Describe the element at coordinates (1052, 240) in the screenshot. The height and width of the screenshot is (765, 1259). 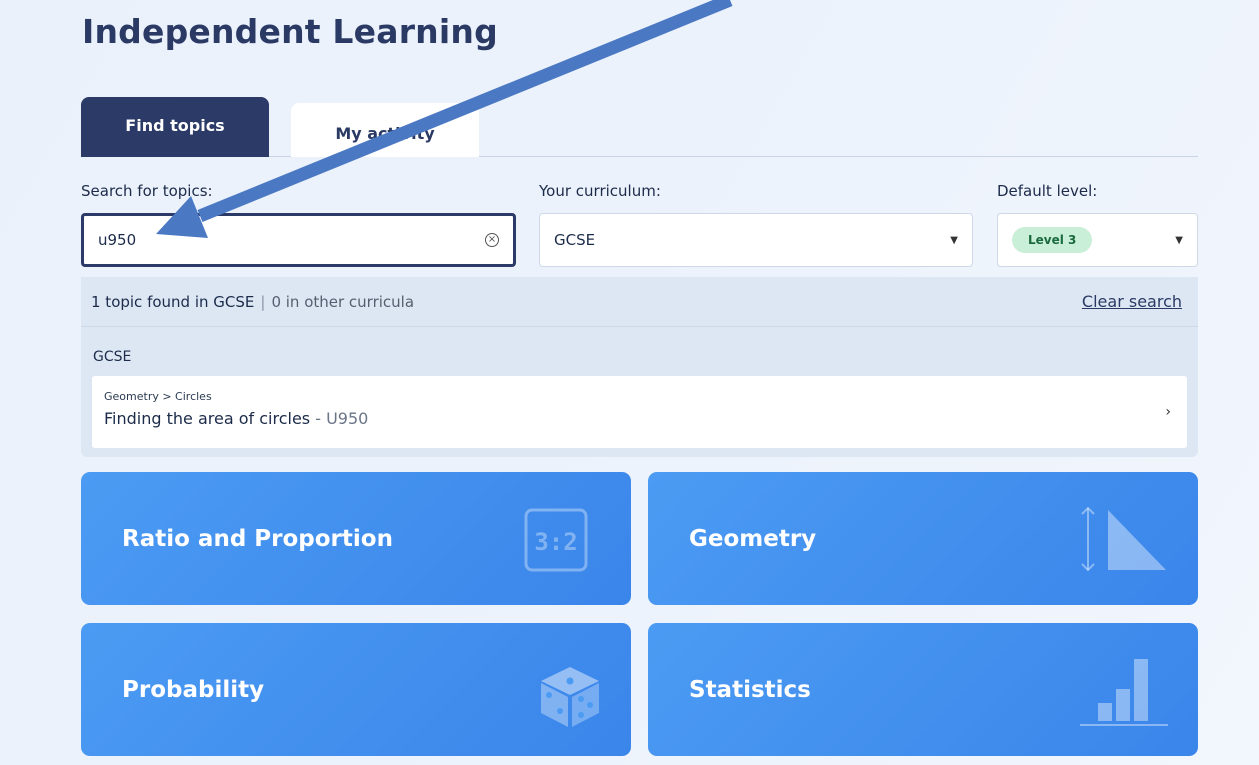
I see `level-badge: Level 3` at that location.